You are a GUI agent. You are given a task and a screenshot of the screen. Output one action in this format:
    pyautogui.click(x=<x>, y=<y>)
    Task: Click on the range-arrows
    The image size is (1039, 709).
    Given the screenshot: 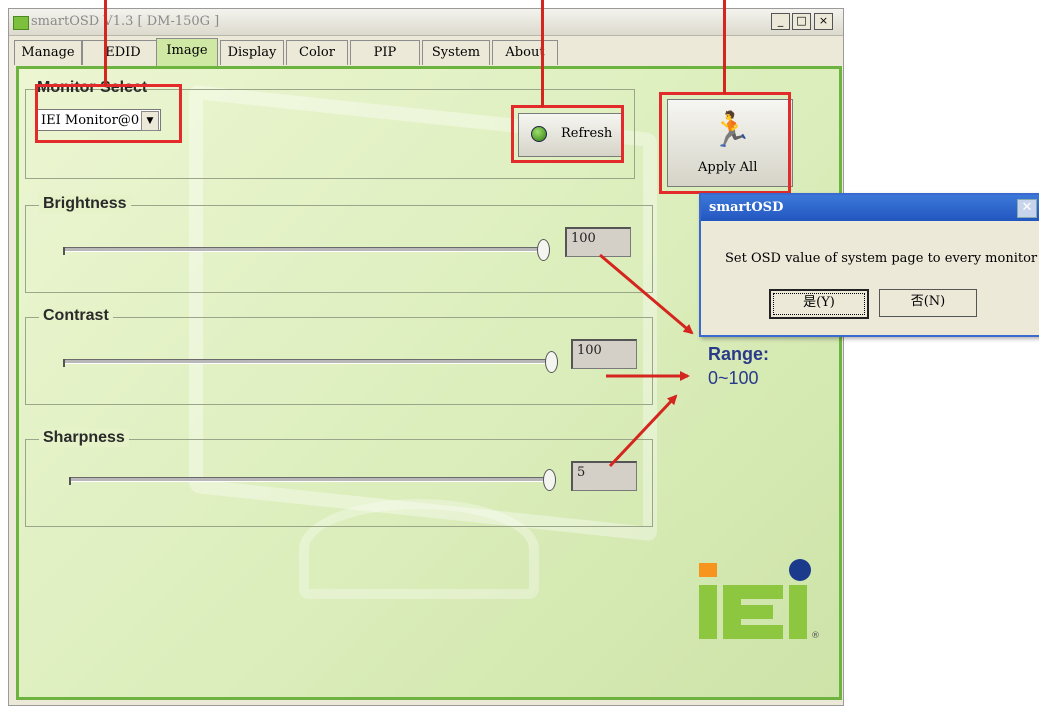 What is the action you would take?
    pyautogui.click(x=646, y=360)
    